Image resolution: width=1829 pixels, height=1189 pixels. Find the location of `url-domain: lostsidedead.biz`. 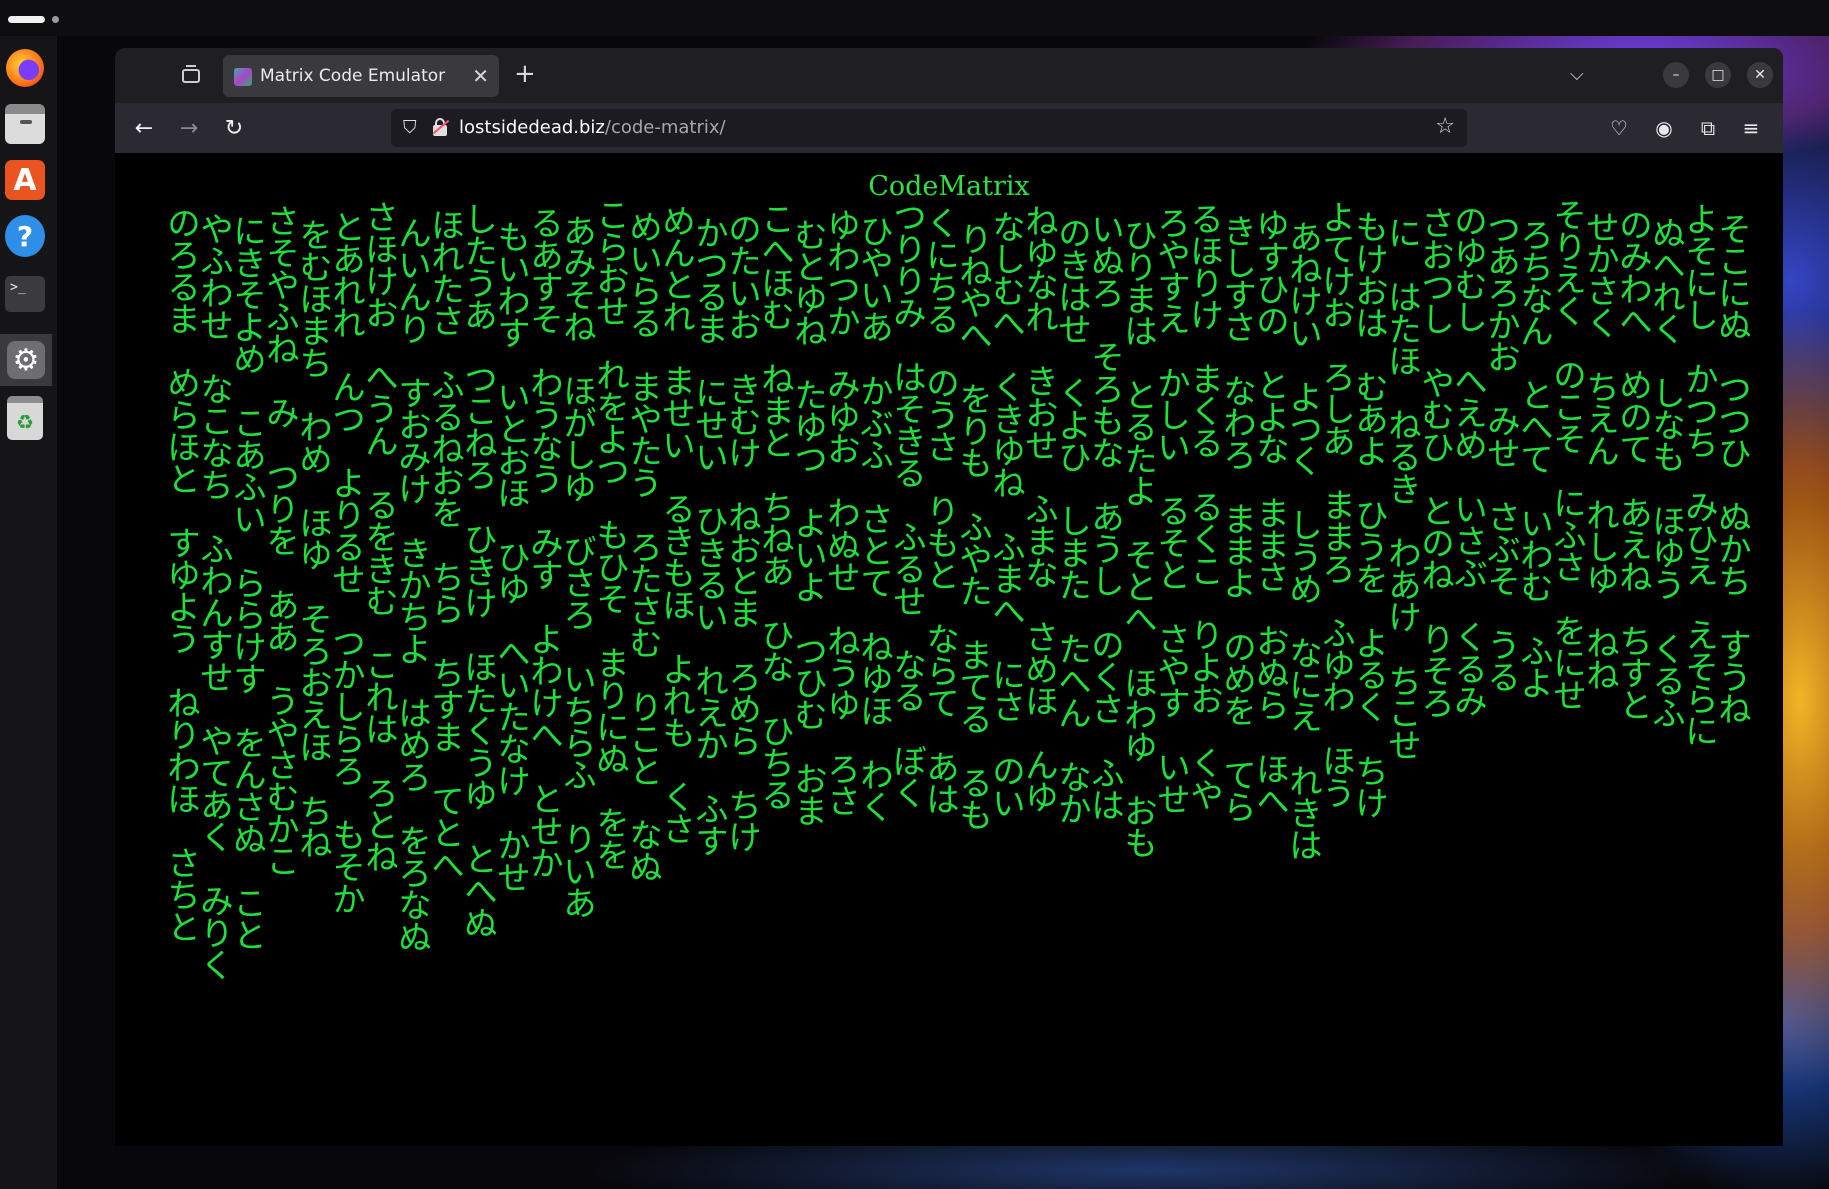

url-domain: lostsidedead.biz is located at coordinates (532, 127).